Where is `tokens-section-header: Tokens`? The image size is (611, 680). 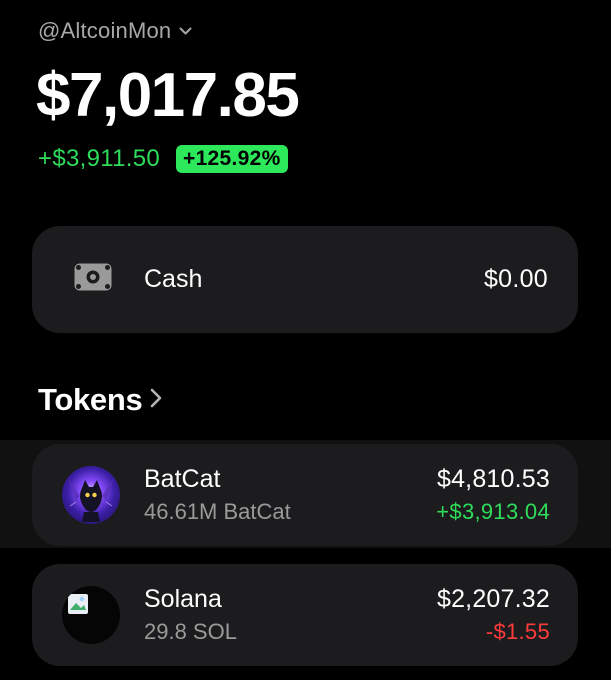
tokens-section-header: Tokens is located at coordinates (100, 400).